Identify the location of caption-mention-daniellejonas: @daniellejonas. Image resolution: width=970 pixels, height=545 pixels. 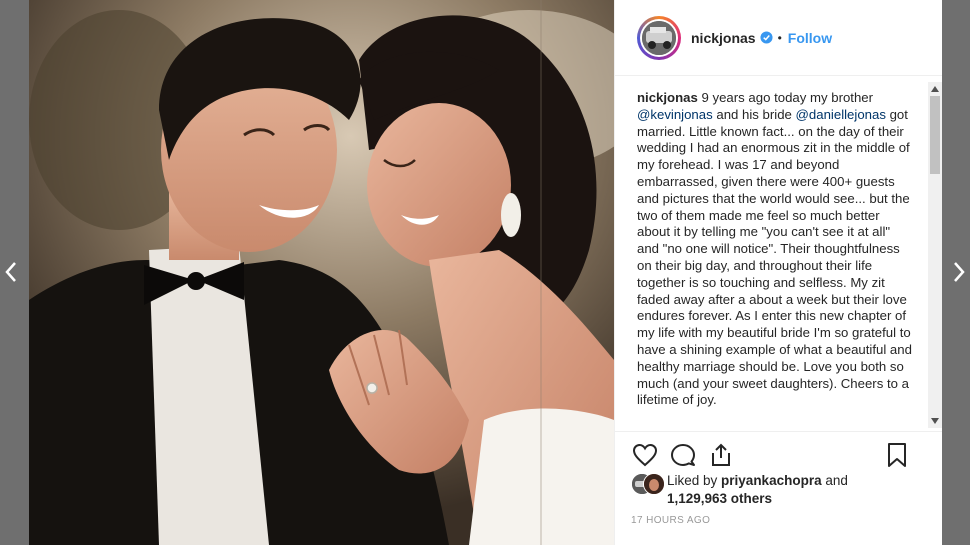
(841, 114).